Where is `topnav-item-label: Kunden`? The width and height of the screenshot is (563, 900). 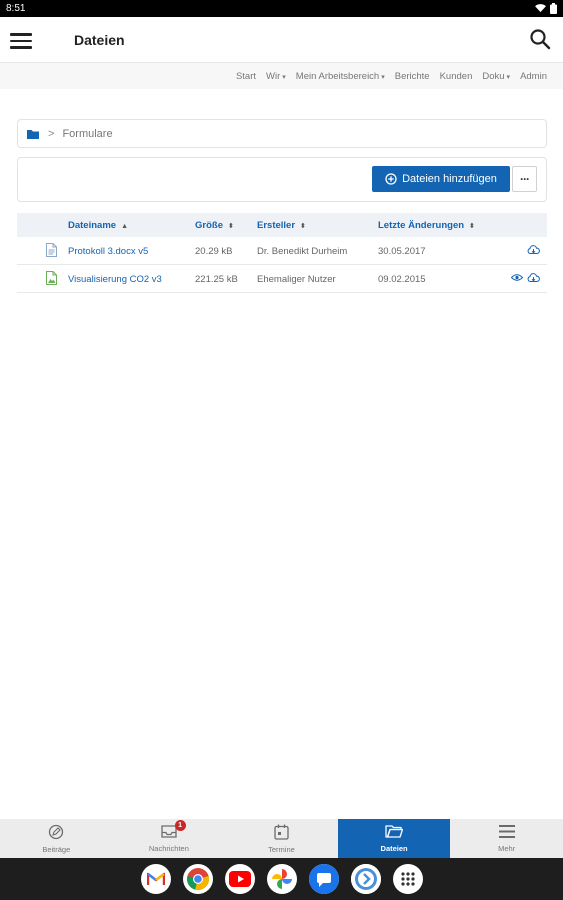 topnav-item-label: Kunden is located at coordinates (456, 76).